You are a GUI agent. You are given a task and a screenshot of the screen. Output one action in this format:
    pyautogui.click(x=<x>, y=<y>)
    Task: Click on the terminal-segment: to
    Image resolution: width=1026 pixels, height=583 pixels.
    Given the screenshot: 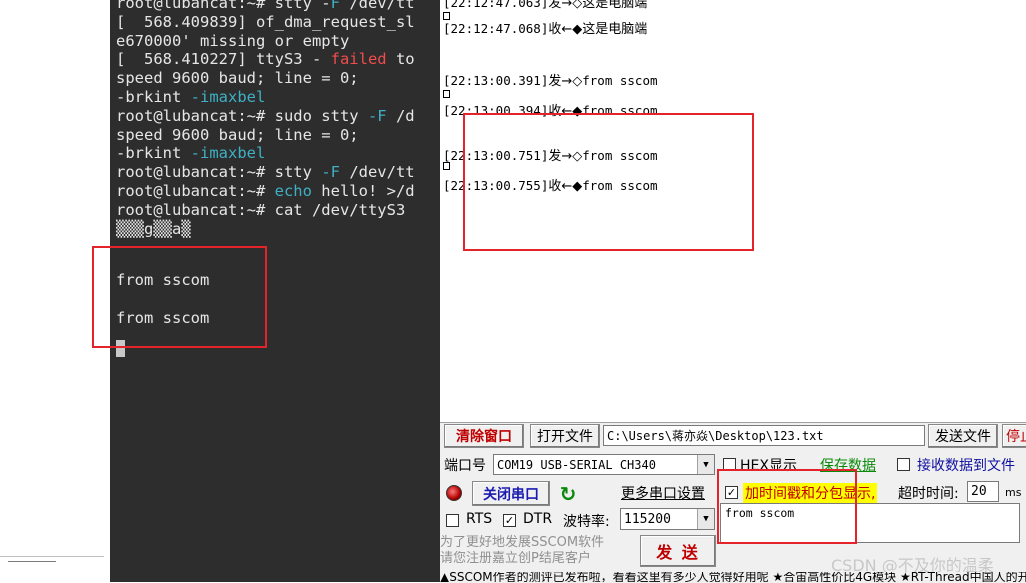 What is the action you would take?
    pyautogui.click(x=400, y=59)
    